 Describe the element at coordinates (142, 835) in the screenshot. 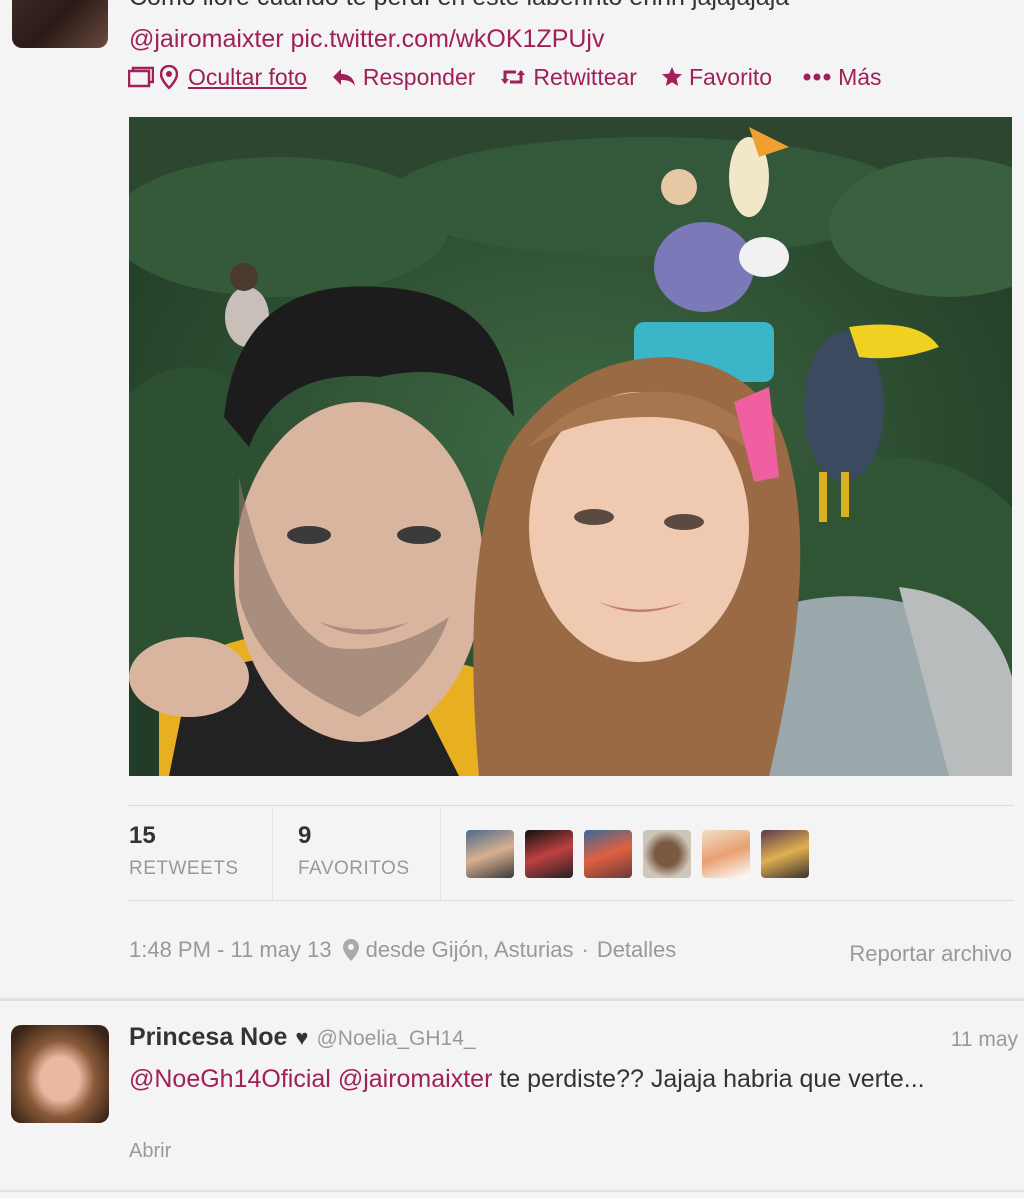

I see `retweets-count: 15` at that location.